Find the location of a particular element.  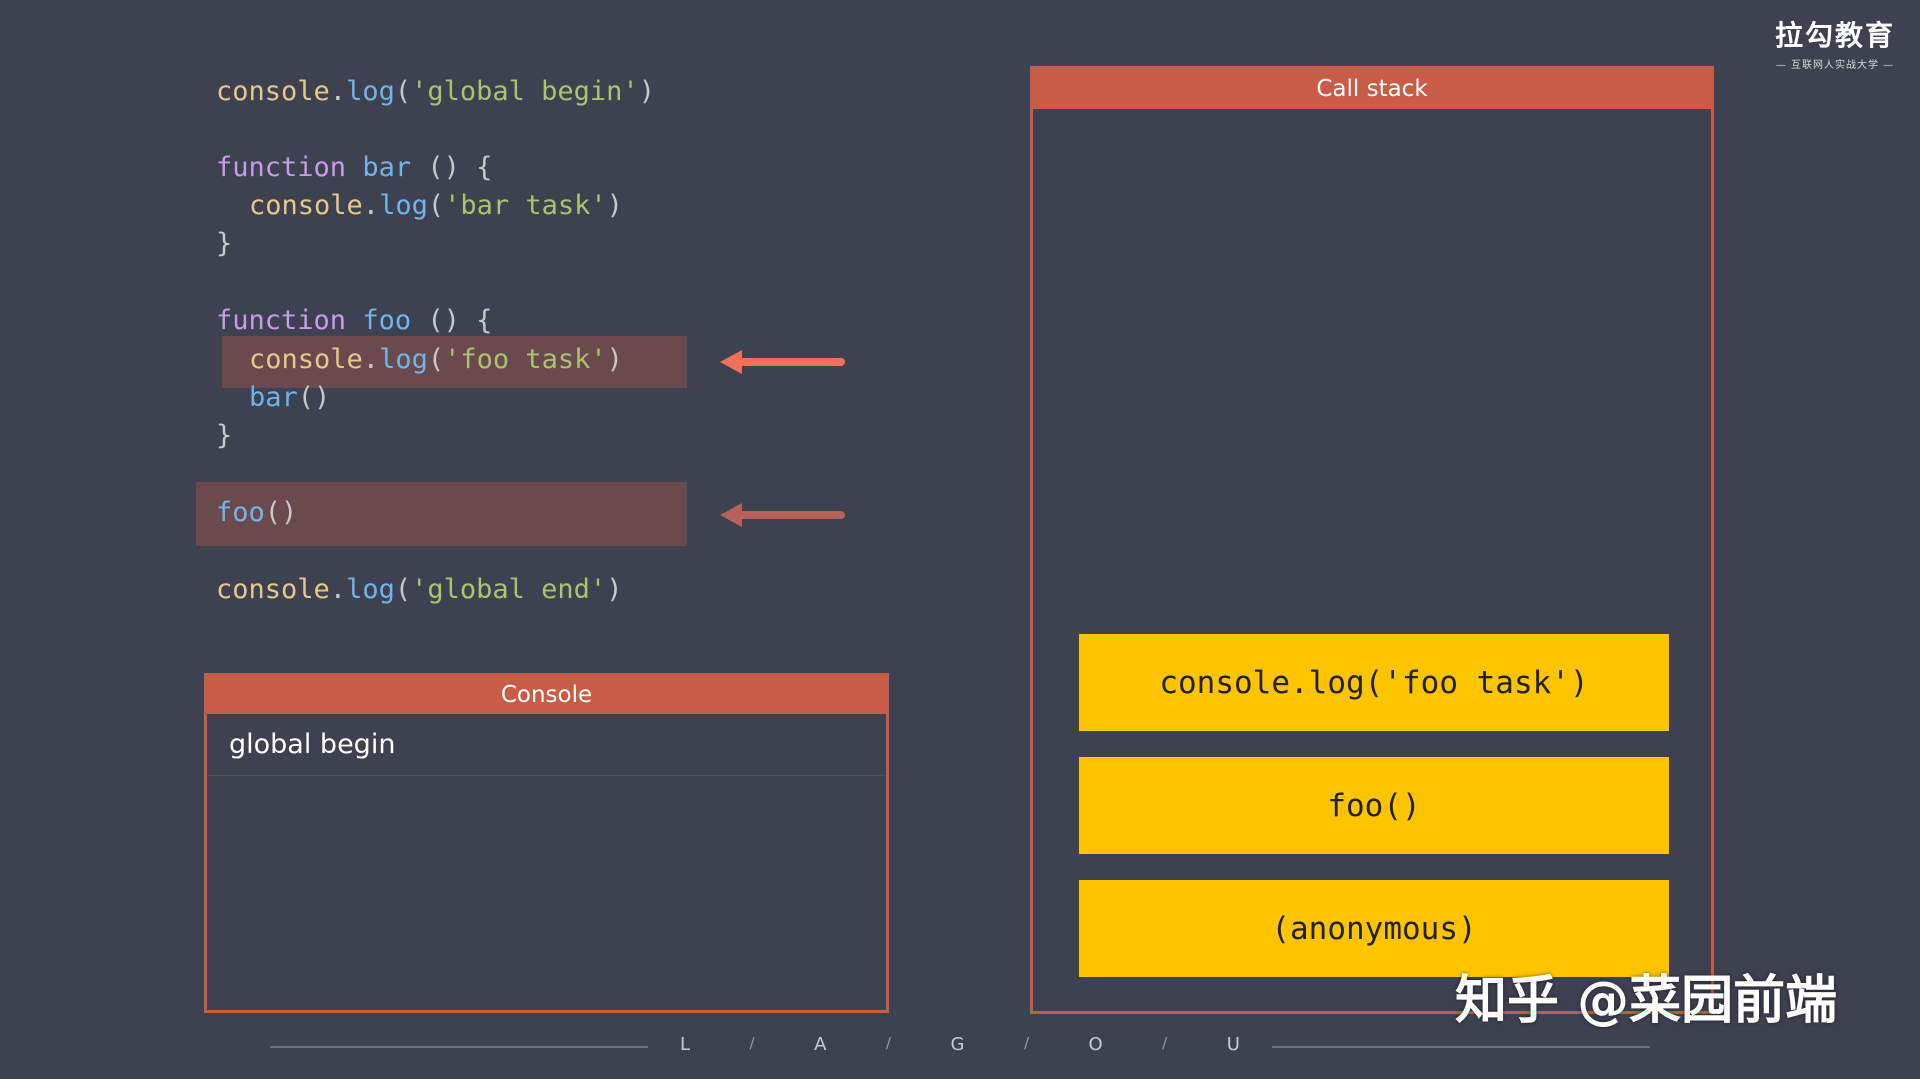

footer-brand-letters: L / A / G / O / U is located at coordinates (960, 1044).